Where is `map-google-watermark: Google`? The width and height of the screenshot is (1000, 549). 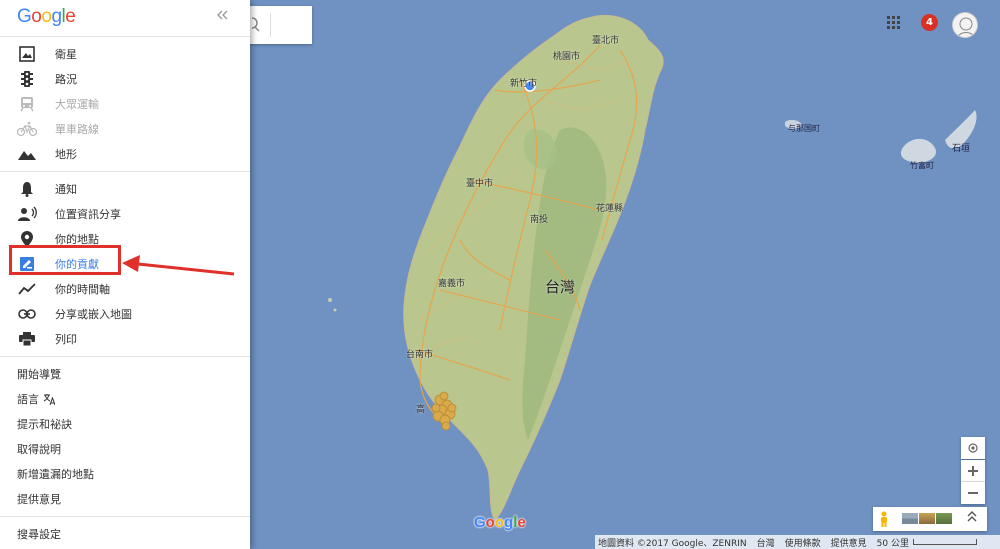 map-google-watermark: Google is located at coordinates (500, 522).